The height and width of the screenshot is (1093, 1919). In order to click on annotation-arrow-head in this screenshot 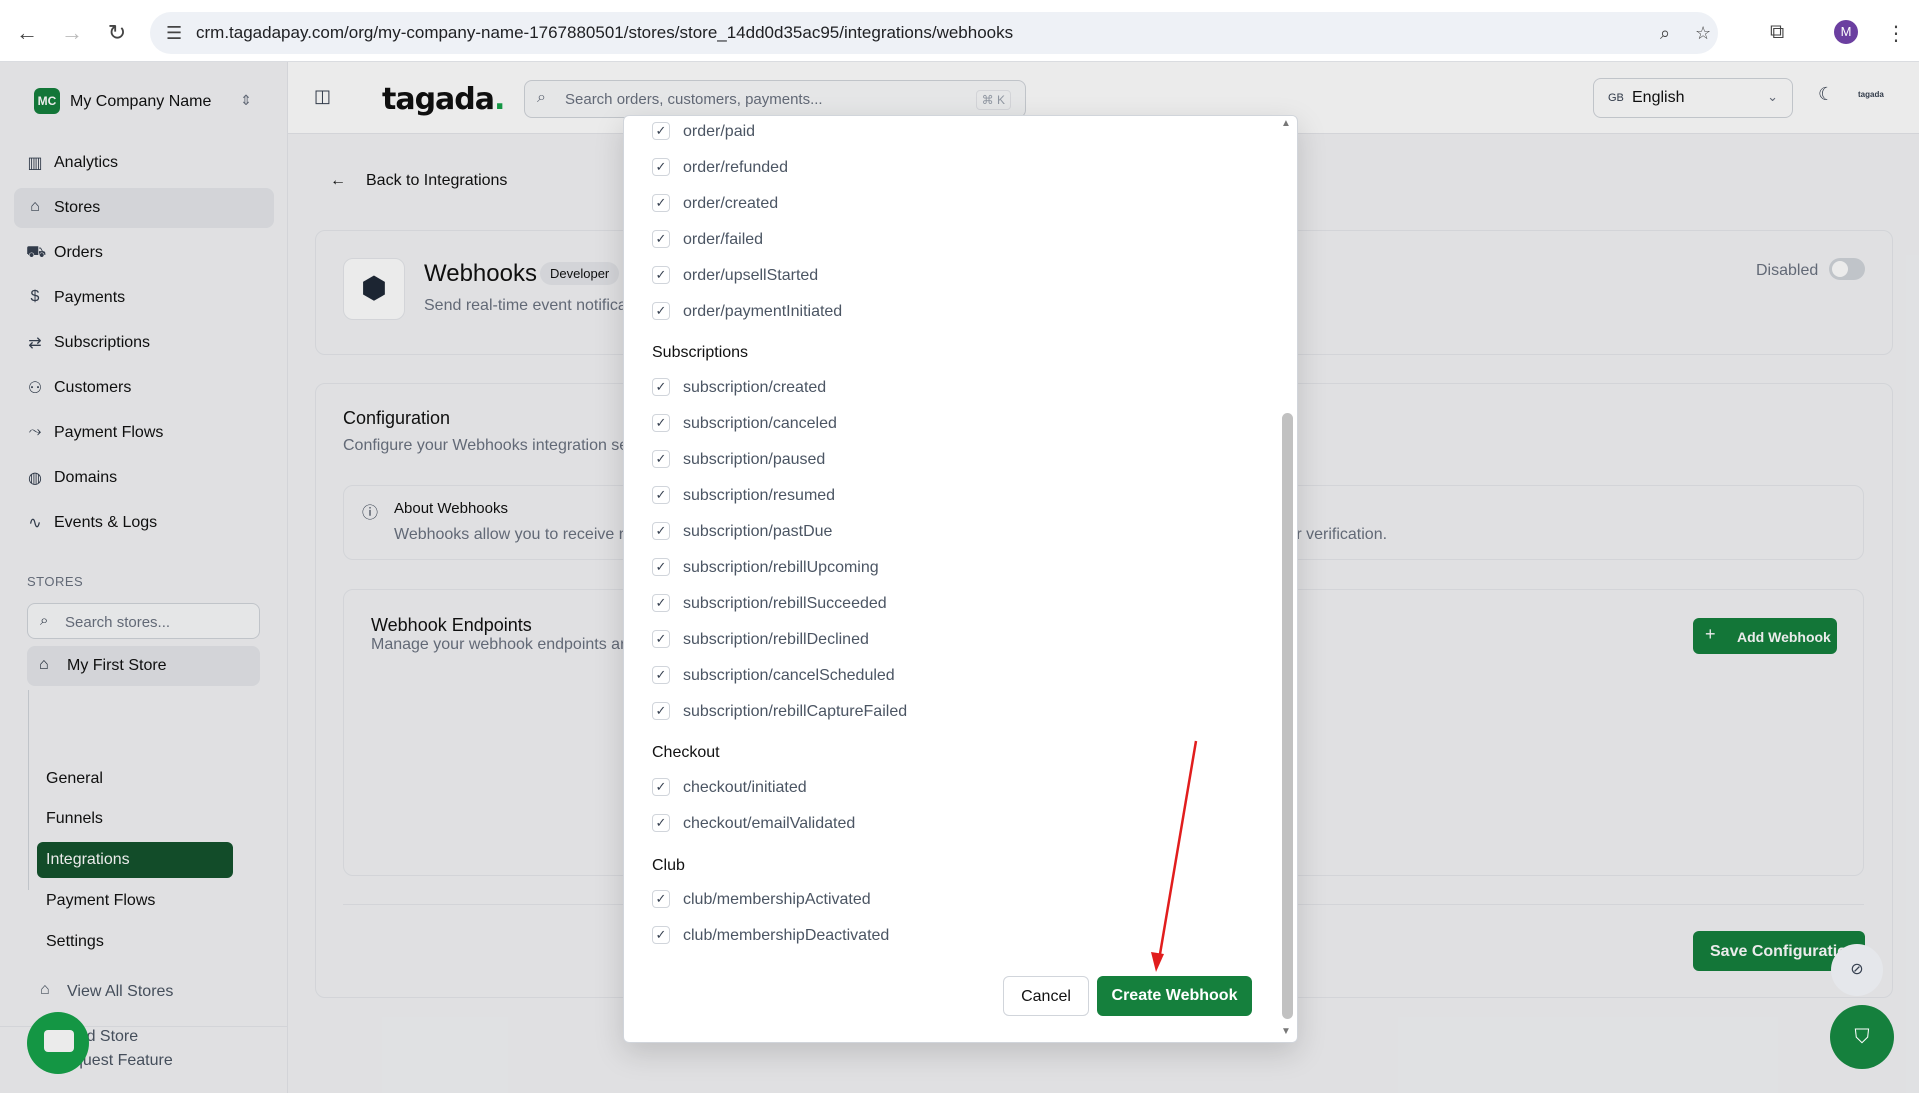, I will do `click(1157, 962)`.